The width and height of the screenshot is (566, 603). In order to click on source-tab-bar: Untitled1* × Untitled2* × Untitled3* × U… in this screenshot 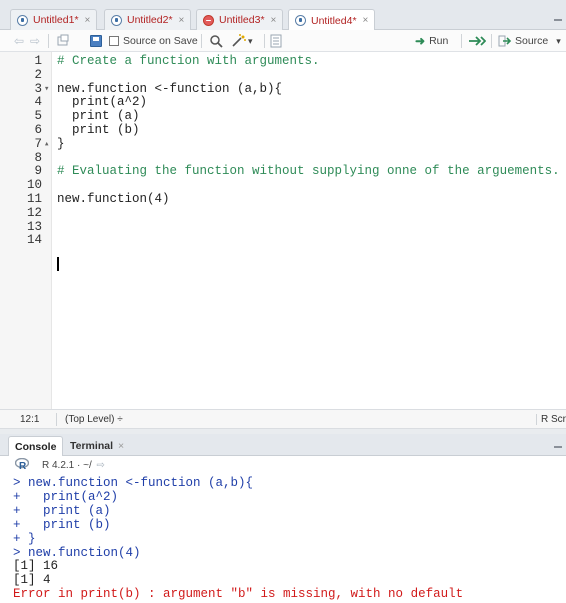, I will do `click(283, 15)`.